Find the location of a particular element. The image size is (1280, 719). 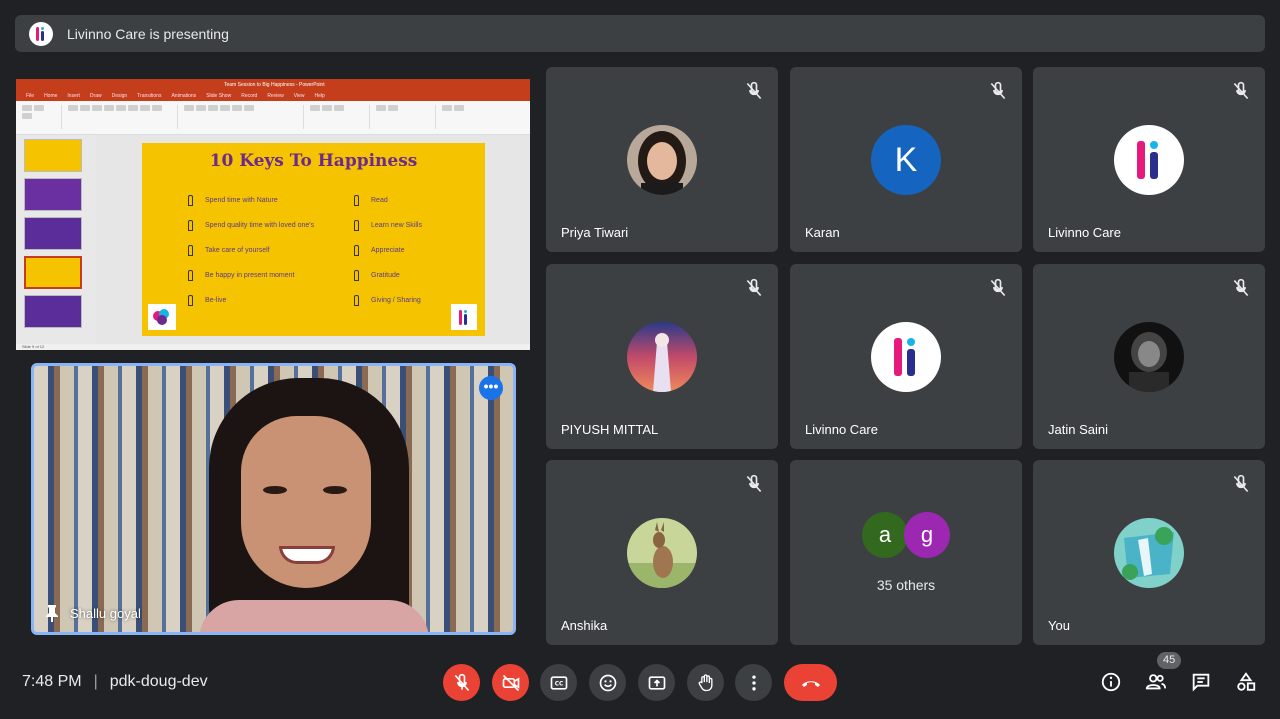

key-item: Be-live is located at coordinates (216, 300).